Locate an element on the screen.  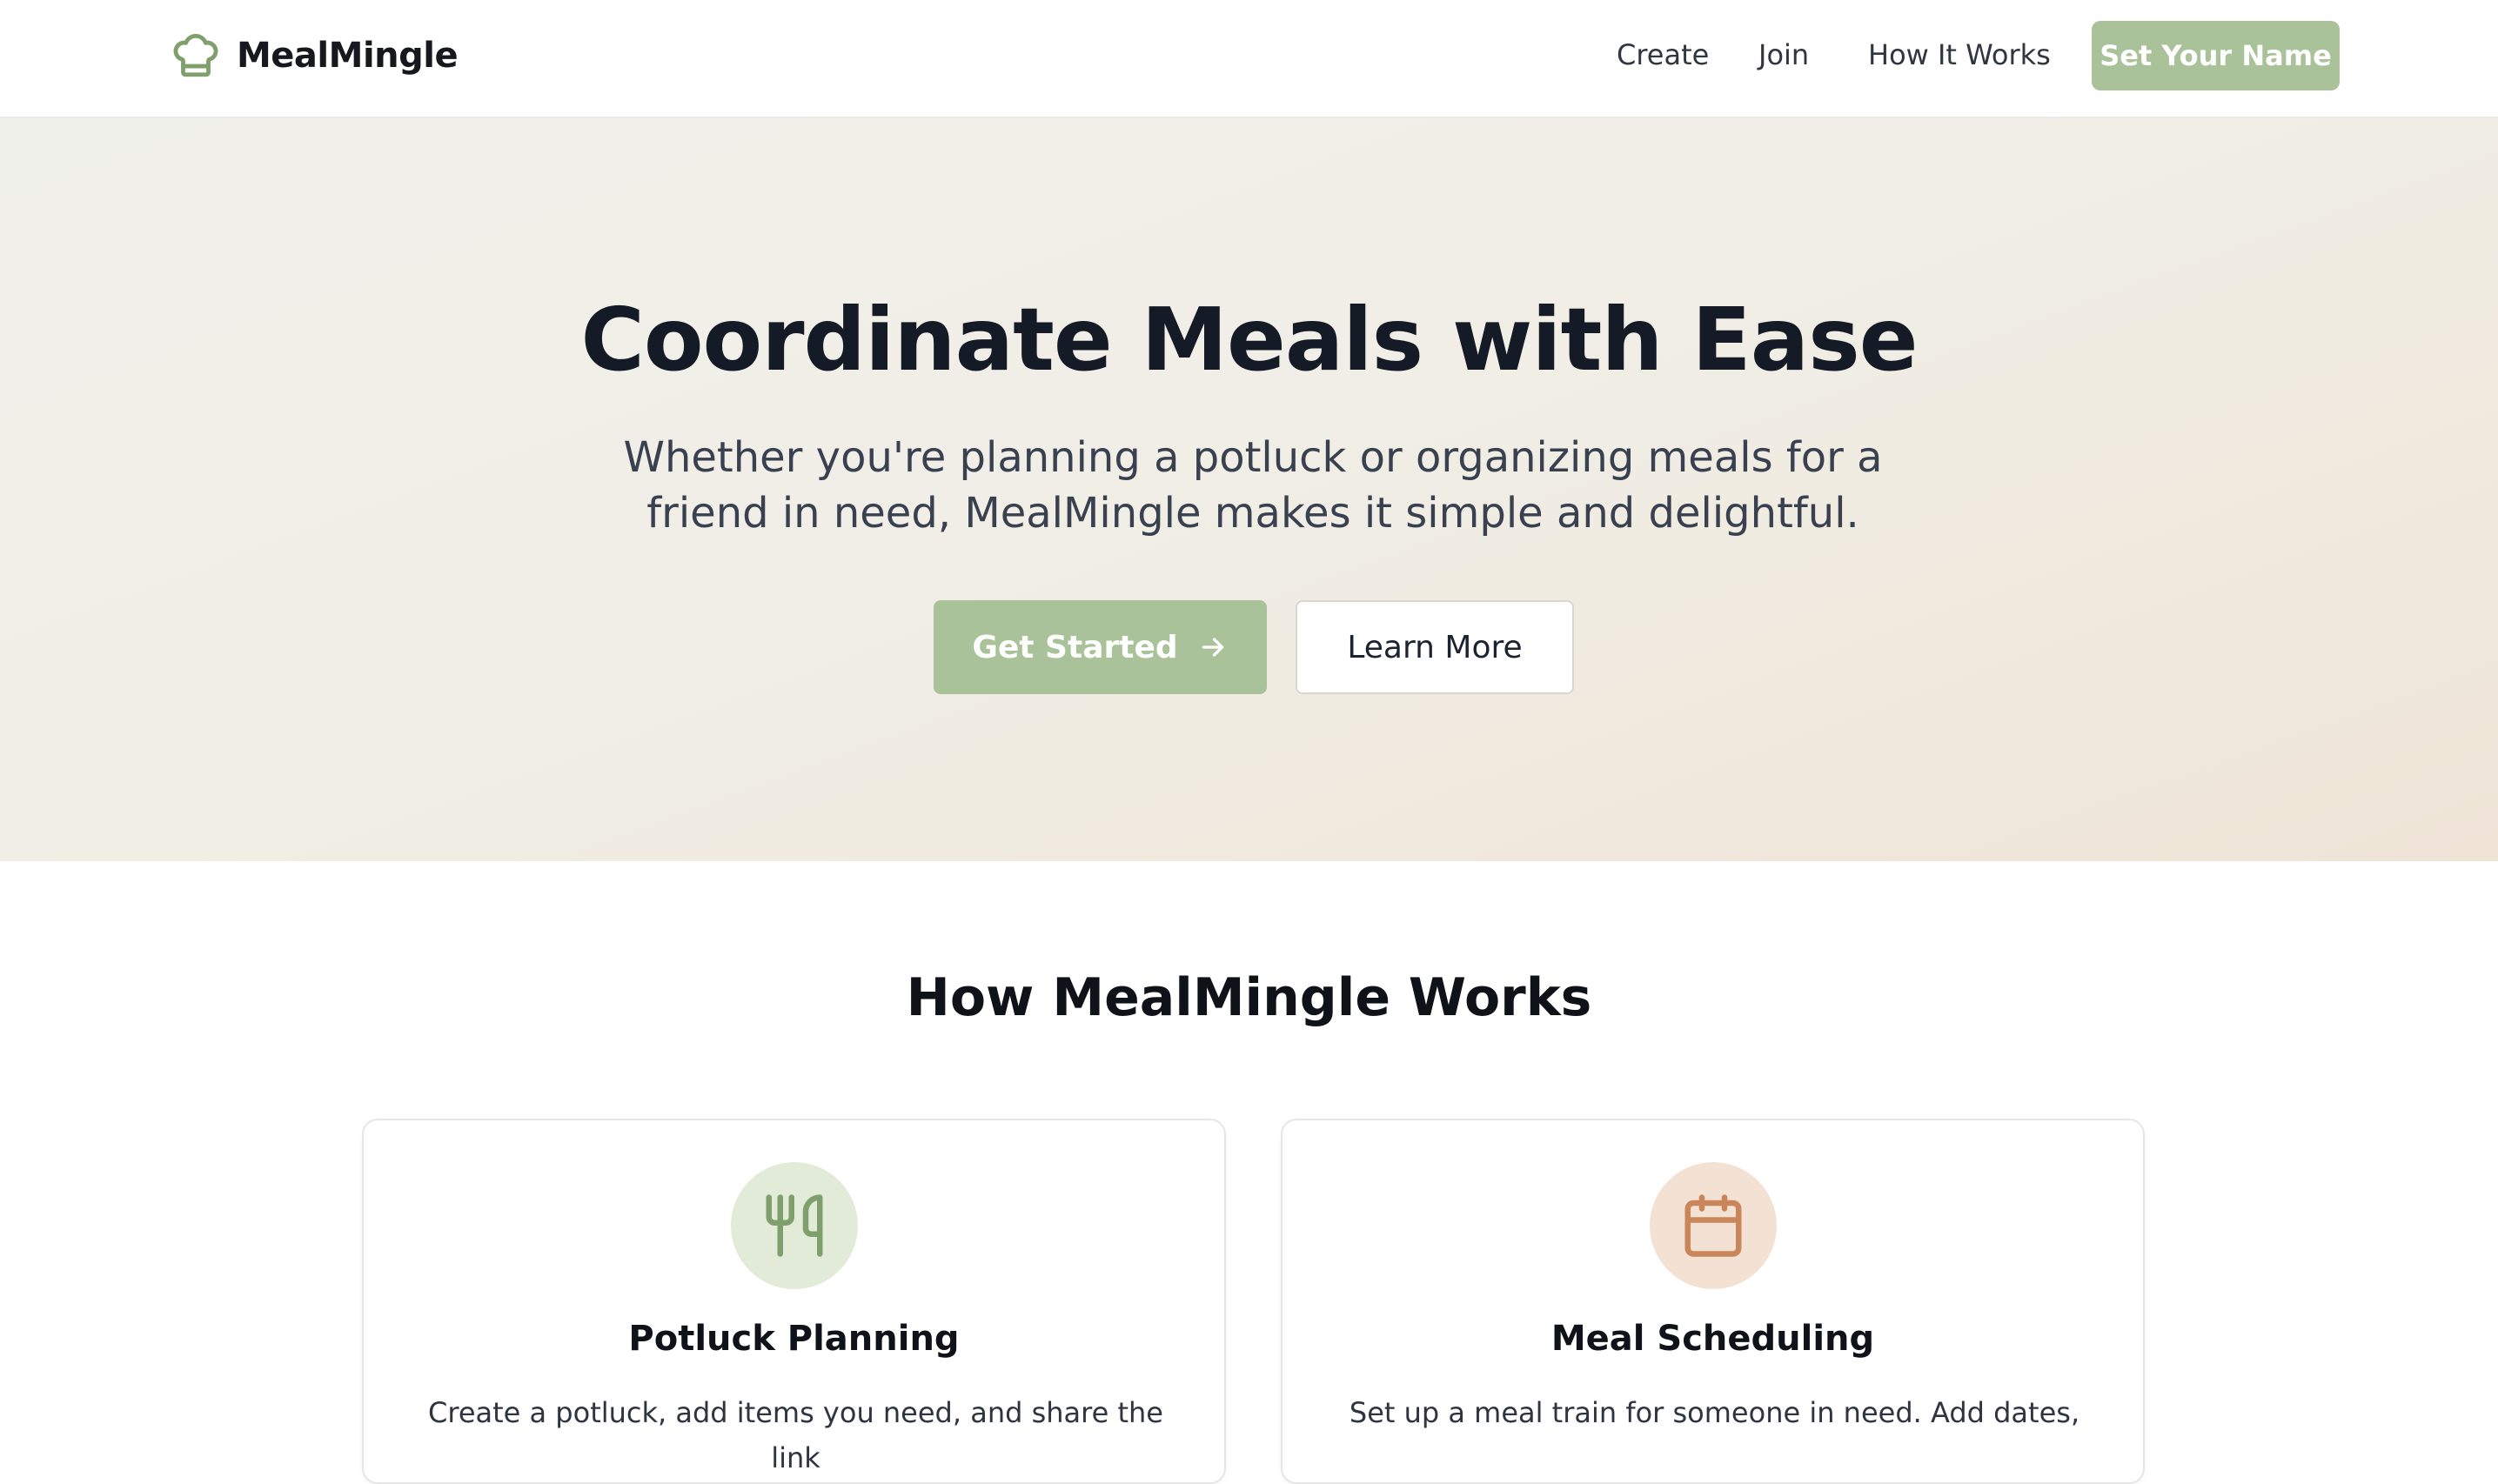
get-started-button: Get Started is located at coordinates (1100, 647).